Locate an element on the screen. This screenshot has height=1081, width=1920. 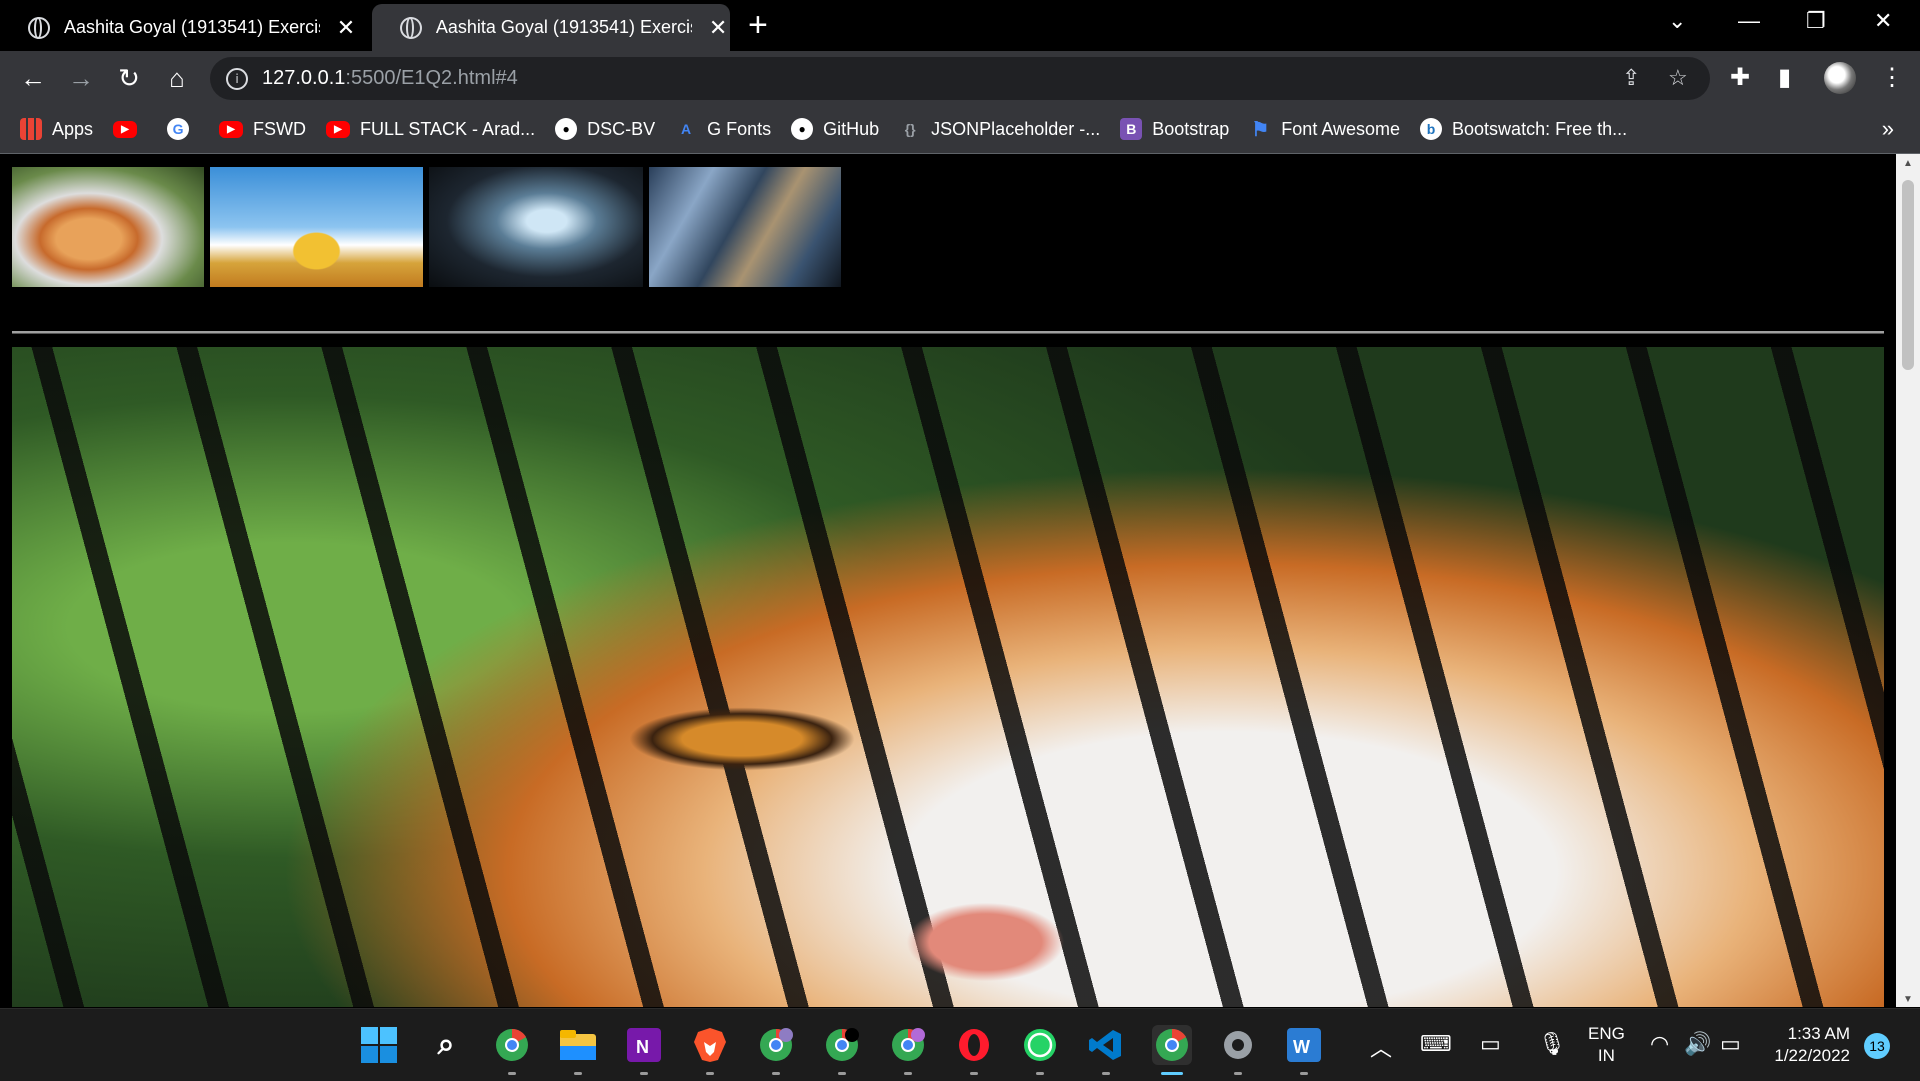
bookmark-youtube: ▶ is located at coordinates (130, 129).